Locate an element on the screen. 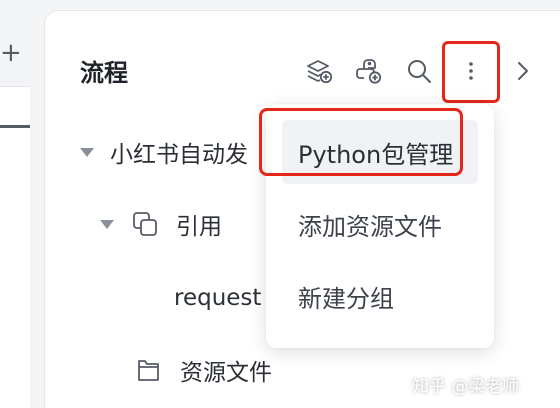 The image size is (560, 408). document-rule is located at coordinates (15, 126).